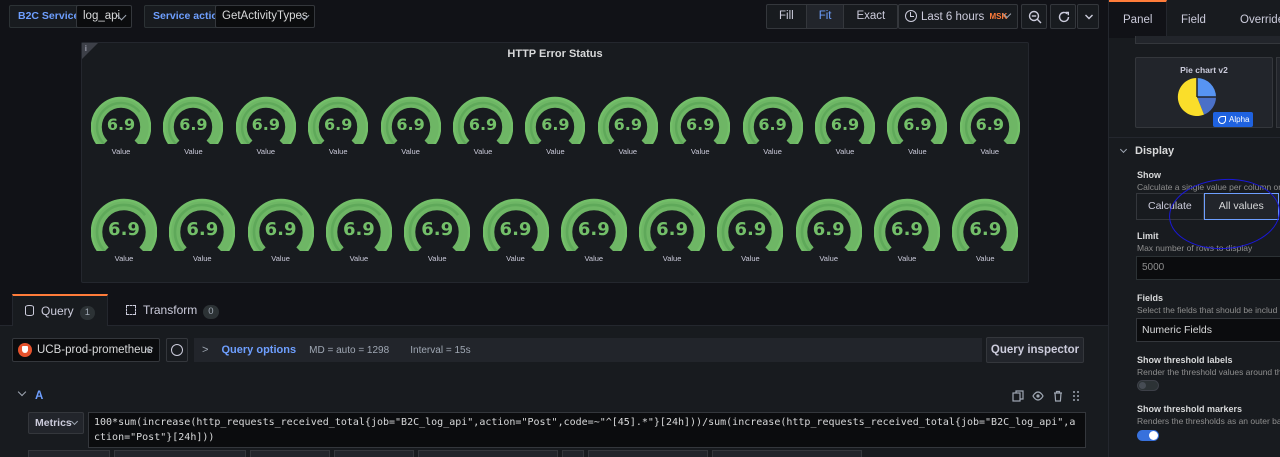 This screenshot has width=1280, height=457. What do you see at coordinates (95, 350) in the screenshot?
I see `datasource-name: UCB-prod-prometheus` at bounding box center [95, 350].